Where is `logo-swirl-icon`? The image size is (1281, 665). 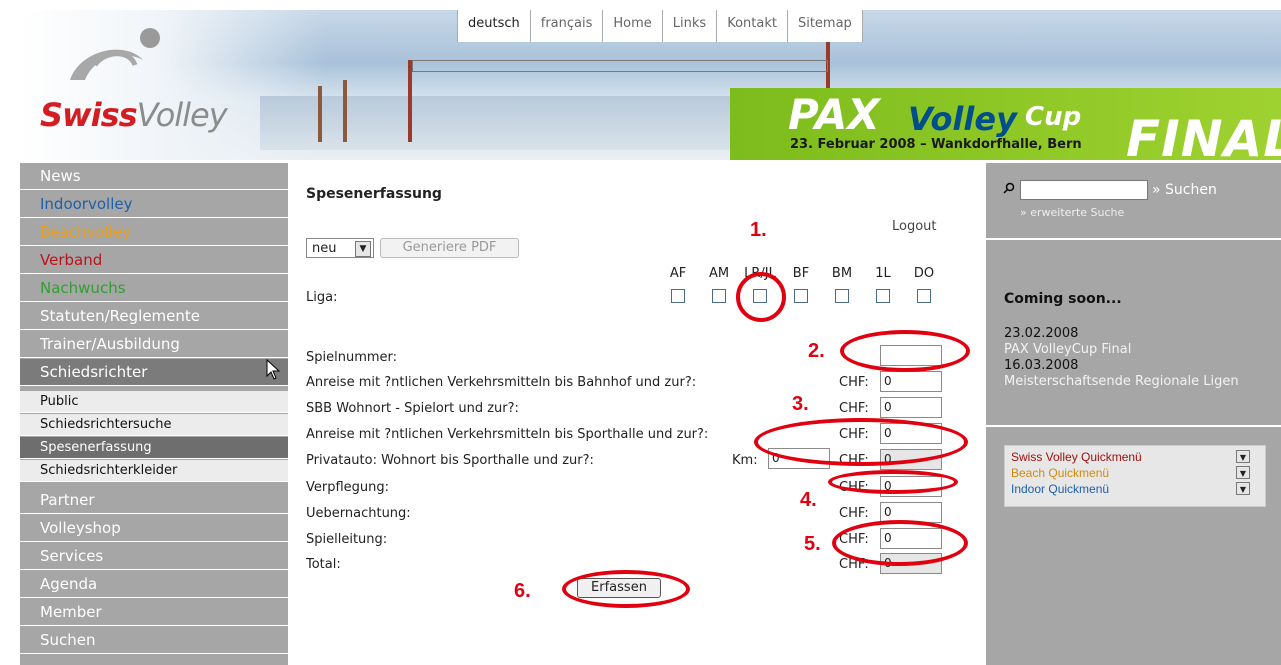 logo-swirl-icon is located at coordinates (115, 54).